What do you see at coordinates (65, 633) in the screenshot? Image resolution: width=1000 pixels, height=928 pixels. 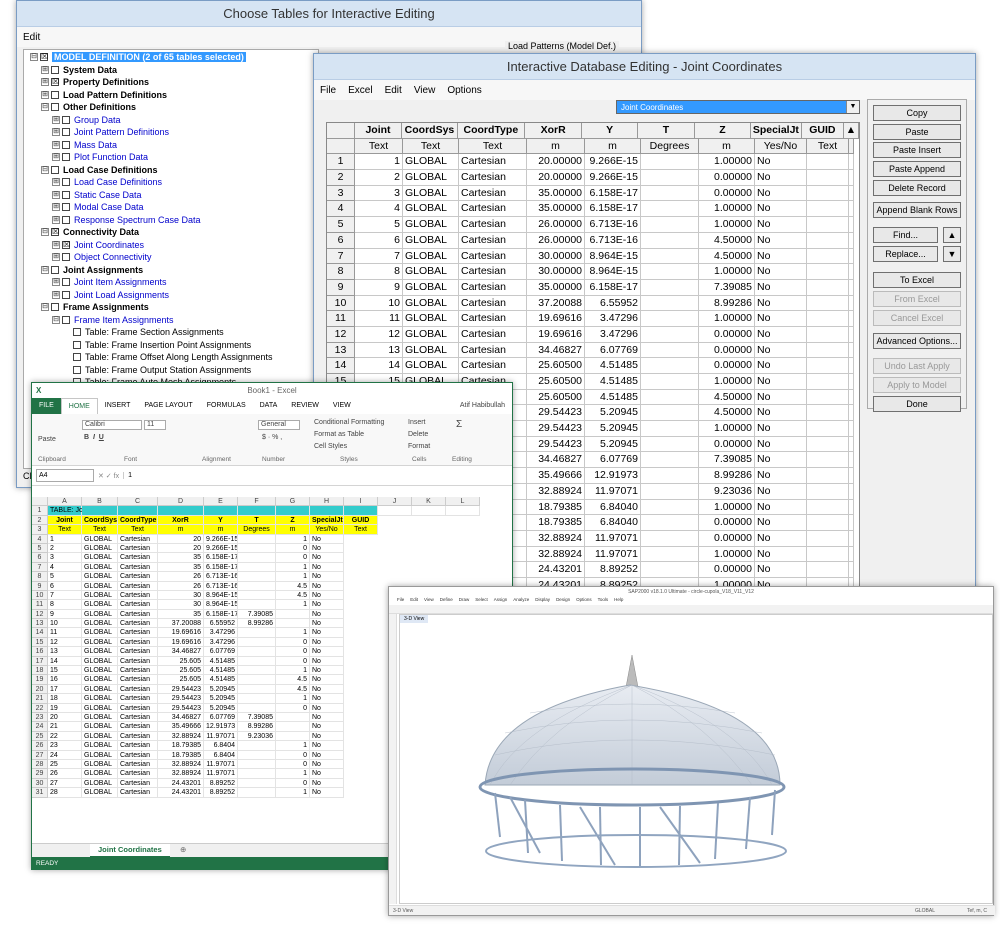 I see `cell: 11` at bounding box center [65, 633].